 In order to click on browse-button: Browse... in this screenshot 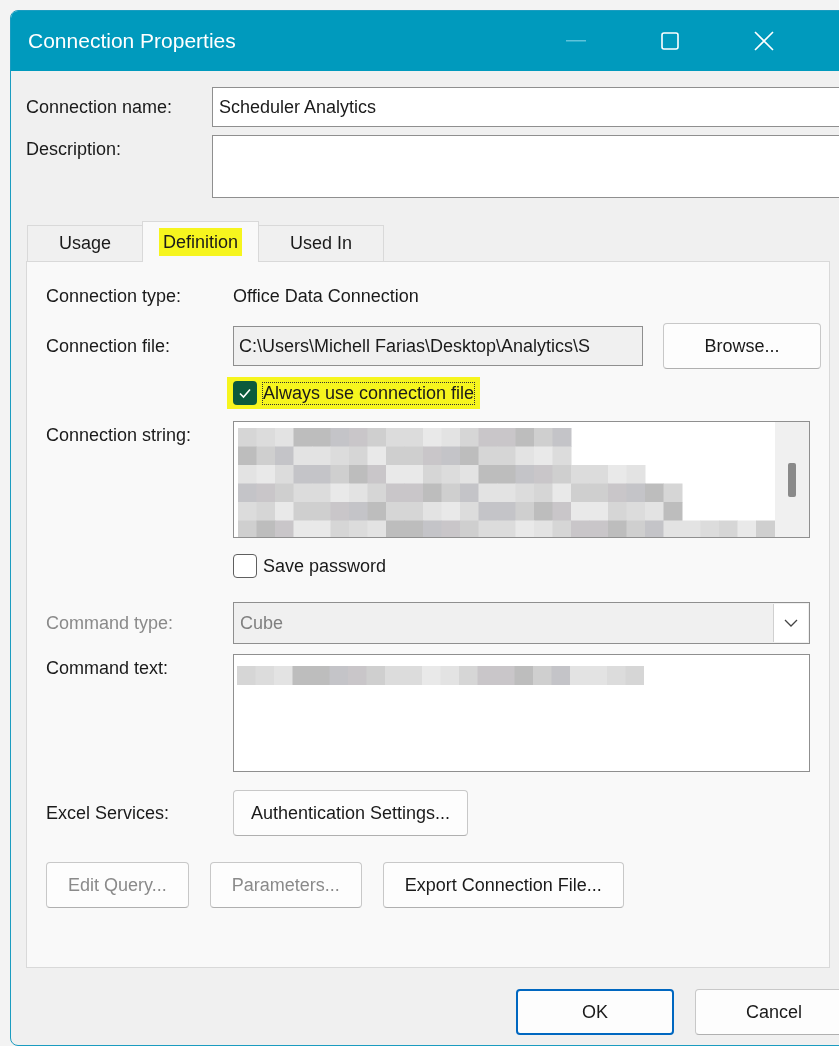, I will do `click(742, 346)`.